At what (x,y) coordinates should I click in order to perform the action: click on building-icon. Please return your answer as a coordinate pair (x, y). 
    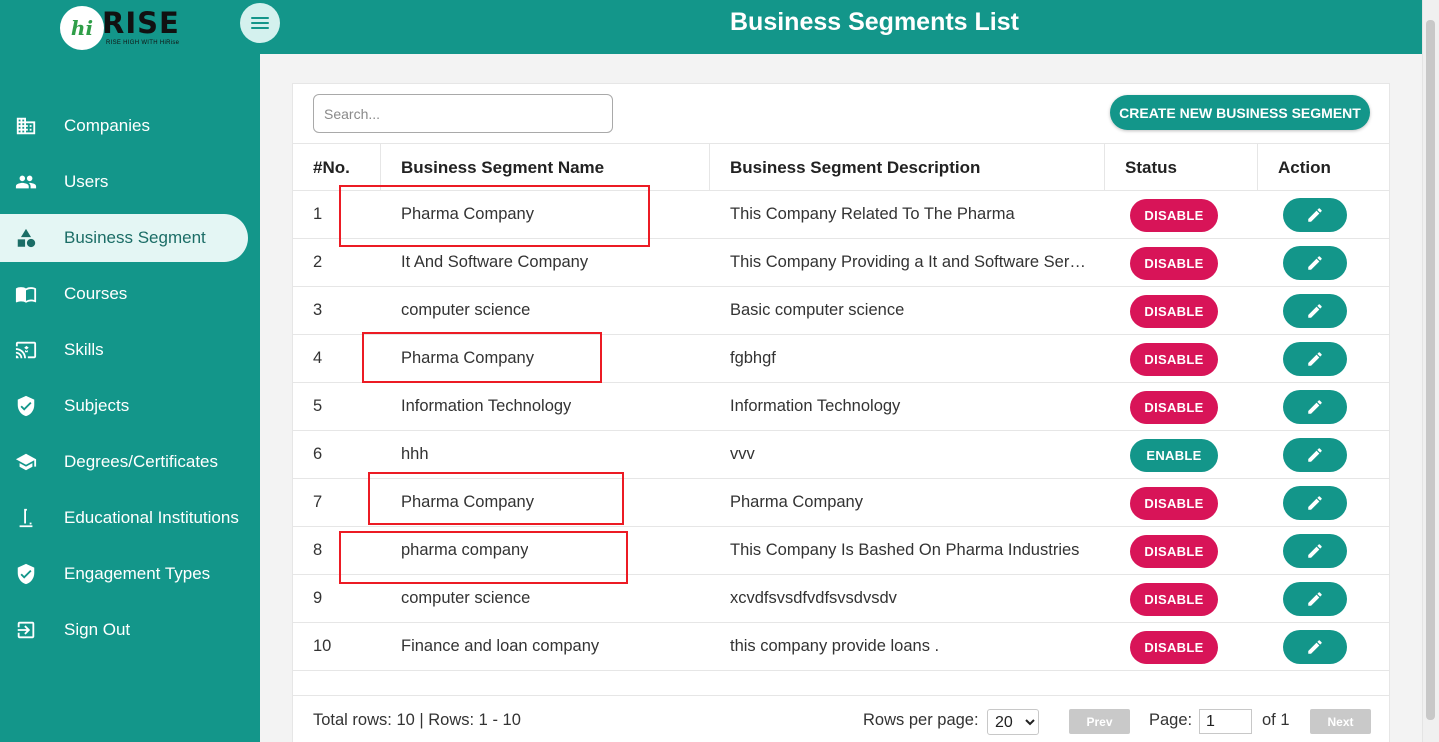
    Looking at the image, I should click on (26, 126).